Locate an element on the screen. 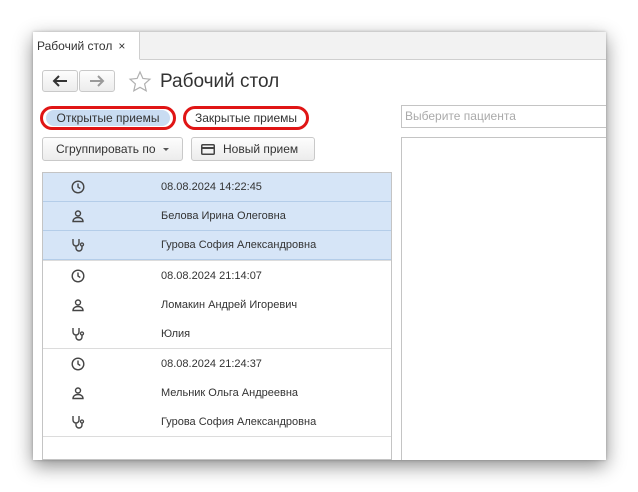  appointment-doctor: Юлия is located at coordinates (176, 333).